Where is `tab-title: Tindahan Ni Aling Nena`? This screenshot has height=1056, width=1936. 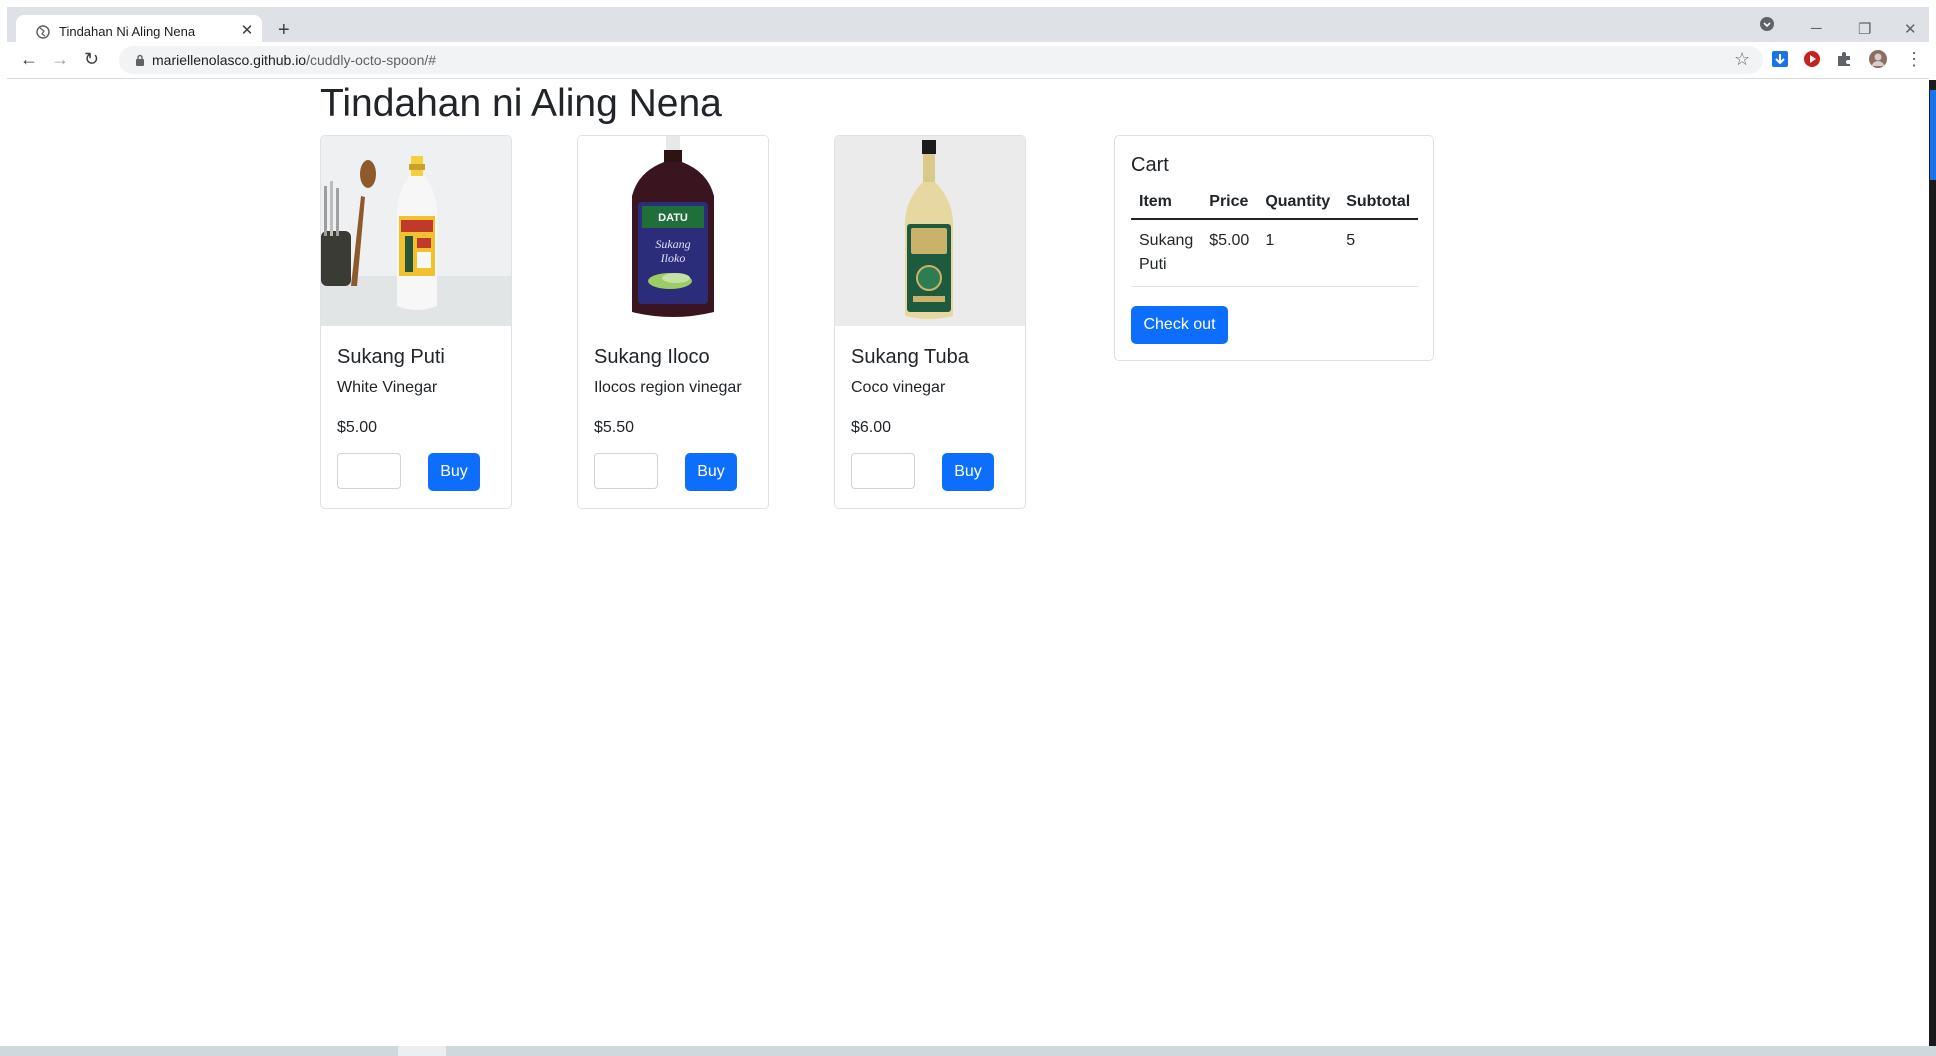 tab-title: Tindahan Ni Aling Nena is located at coordinates (127, 31).